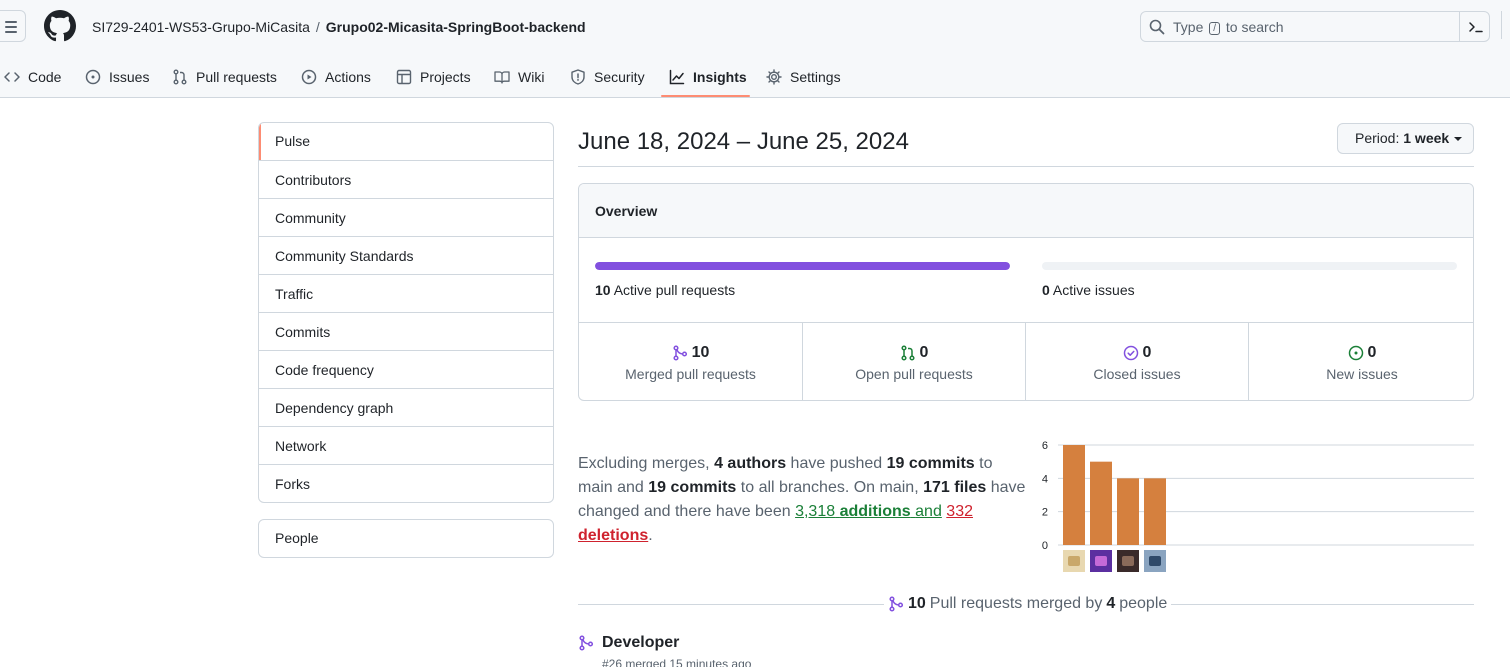 The image size is (1510, 667). I want to click on merged-text: Pull requests merged by, so click(1016, 603).